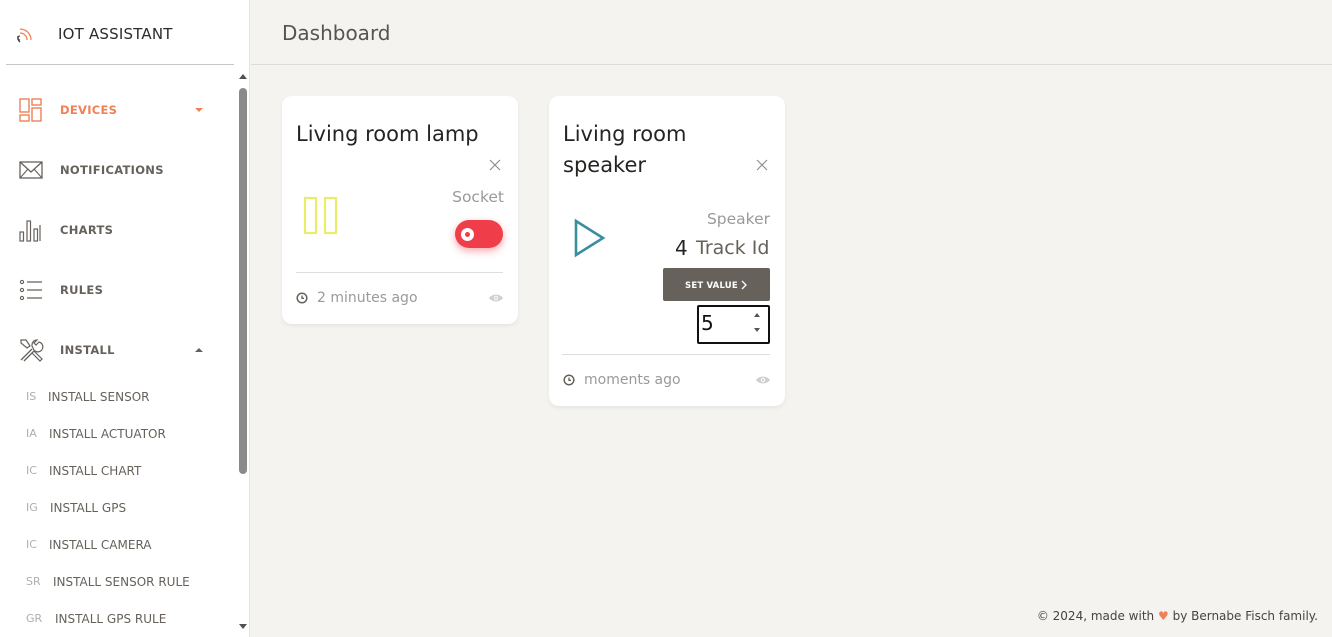 Image resolution: width=1332 pixels, height=637 pixels. What do you see at coordinates (387, 134) in the screenshot?
I see `card-title: Living room lamp` at bounding box center [387, 134].